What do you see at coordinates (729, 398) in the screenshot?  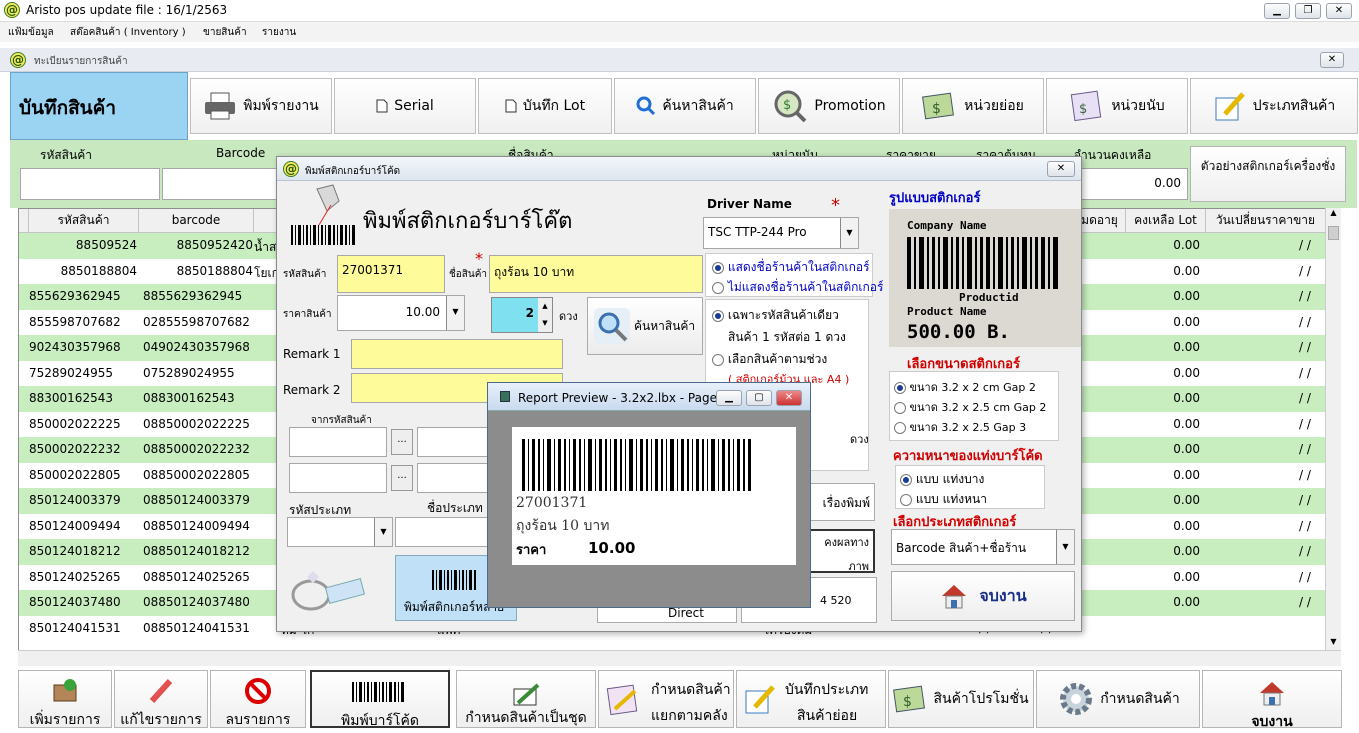 I see `preview-minimize-button: ▁` at bounding box center [729, 398].